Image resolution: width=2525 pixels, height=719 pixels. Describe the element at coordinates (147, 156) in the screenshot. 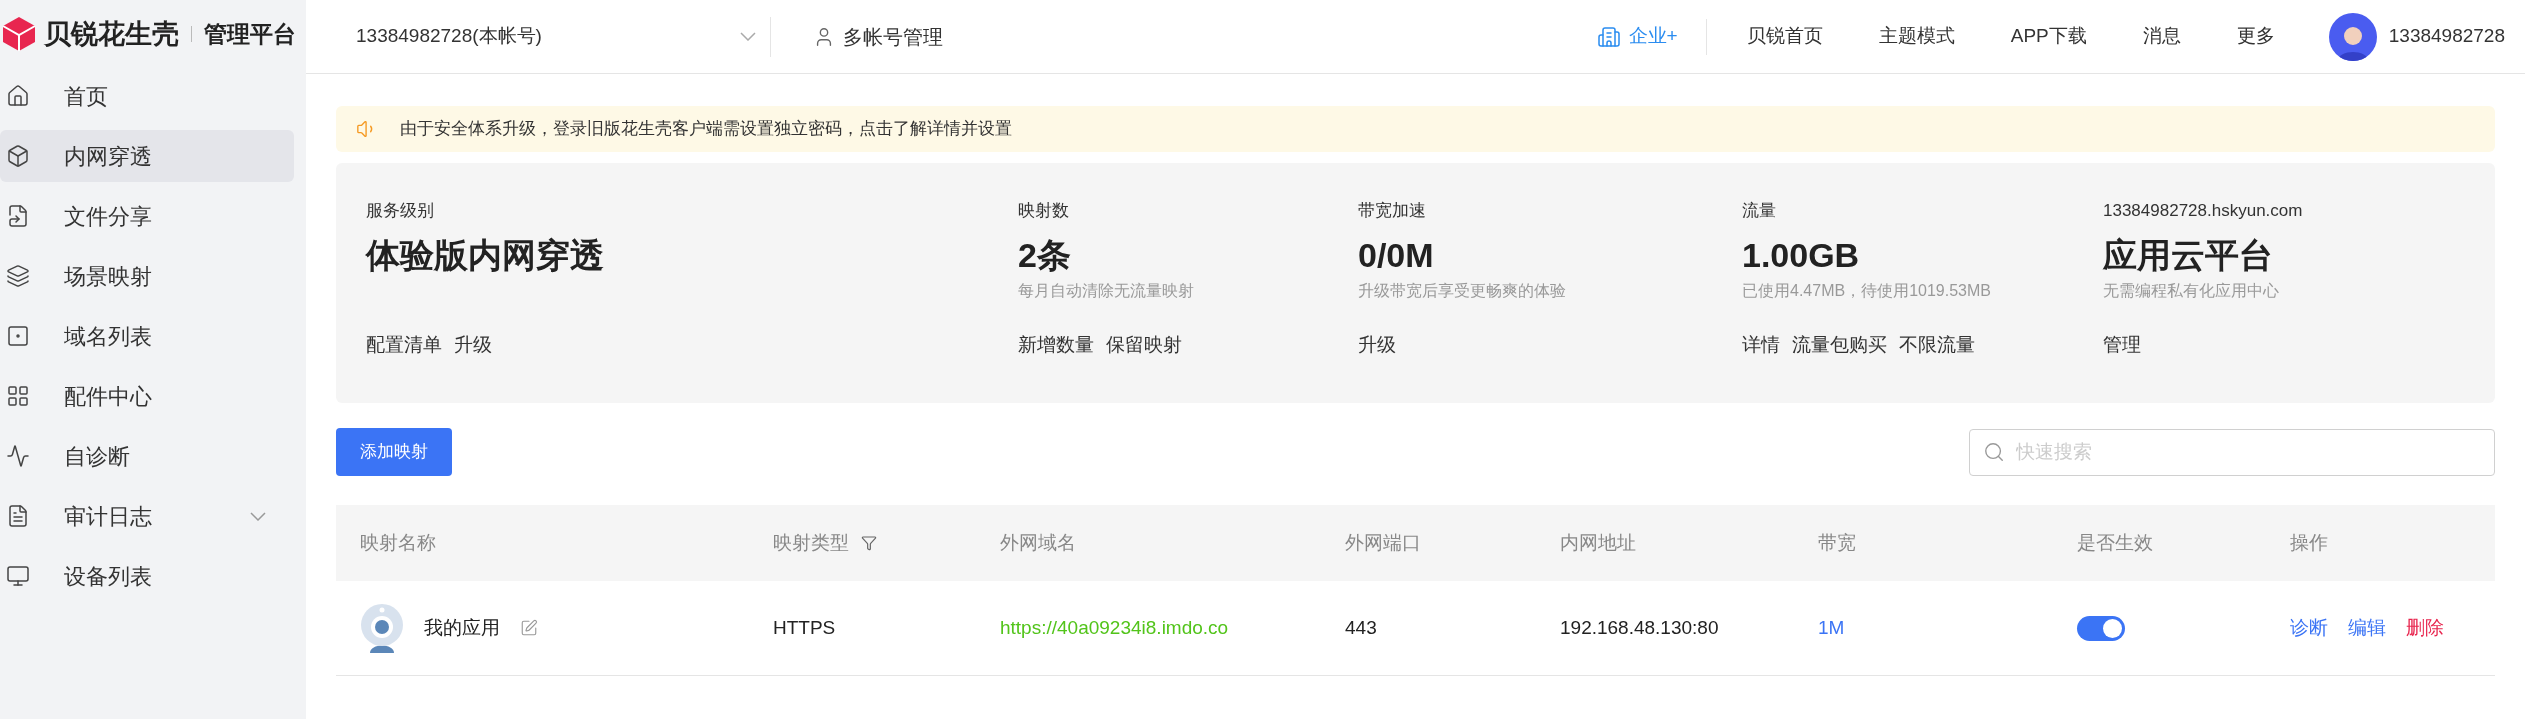

I see `sidebar-item: 内网穿透` at that location.